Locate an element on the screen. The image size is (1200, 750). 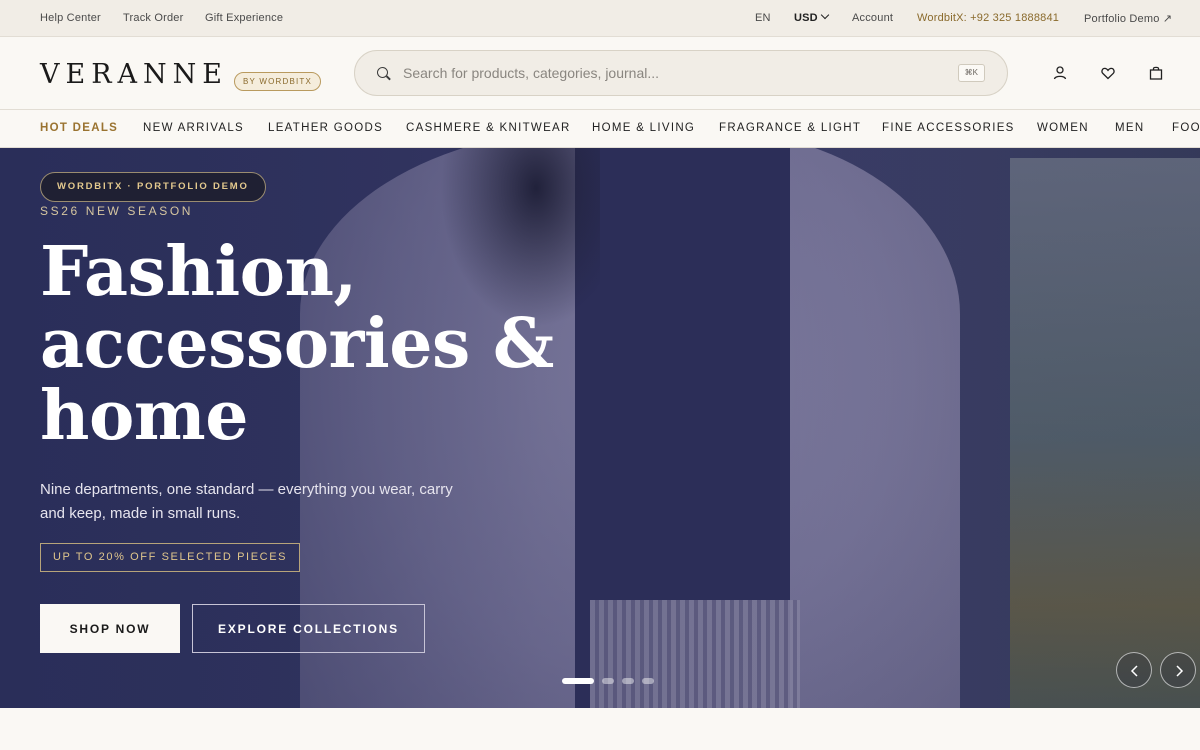
hero-headline: Fashion, accessories & home is located at coordinates (320, 344).